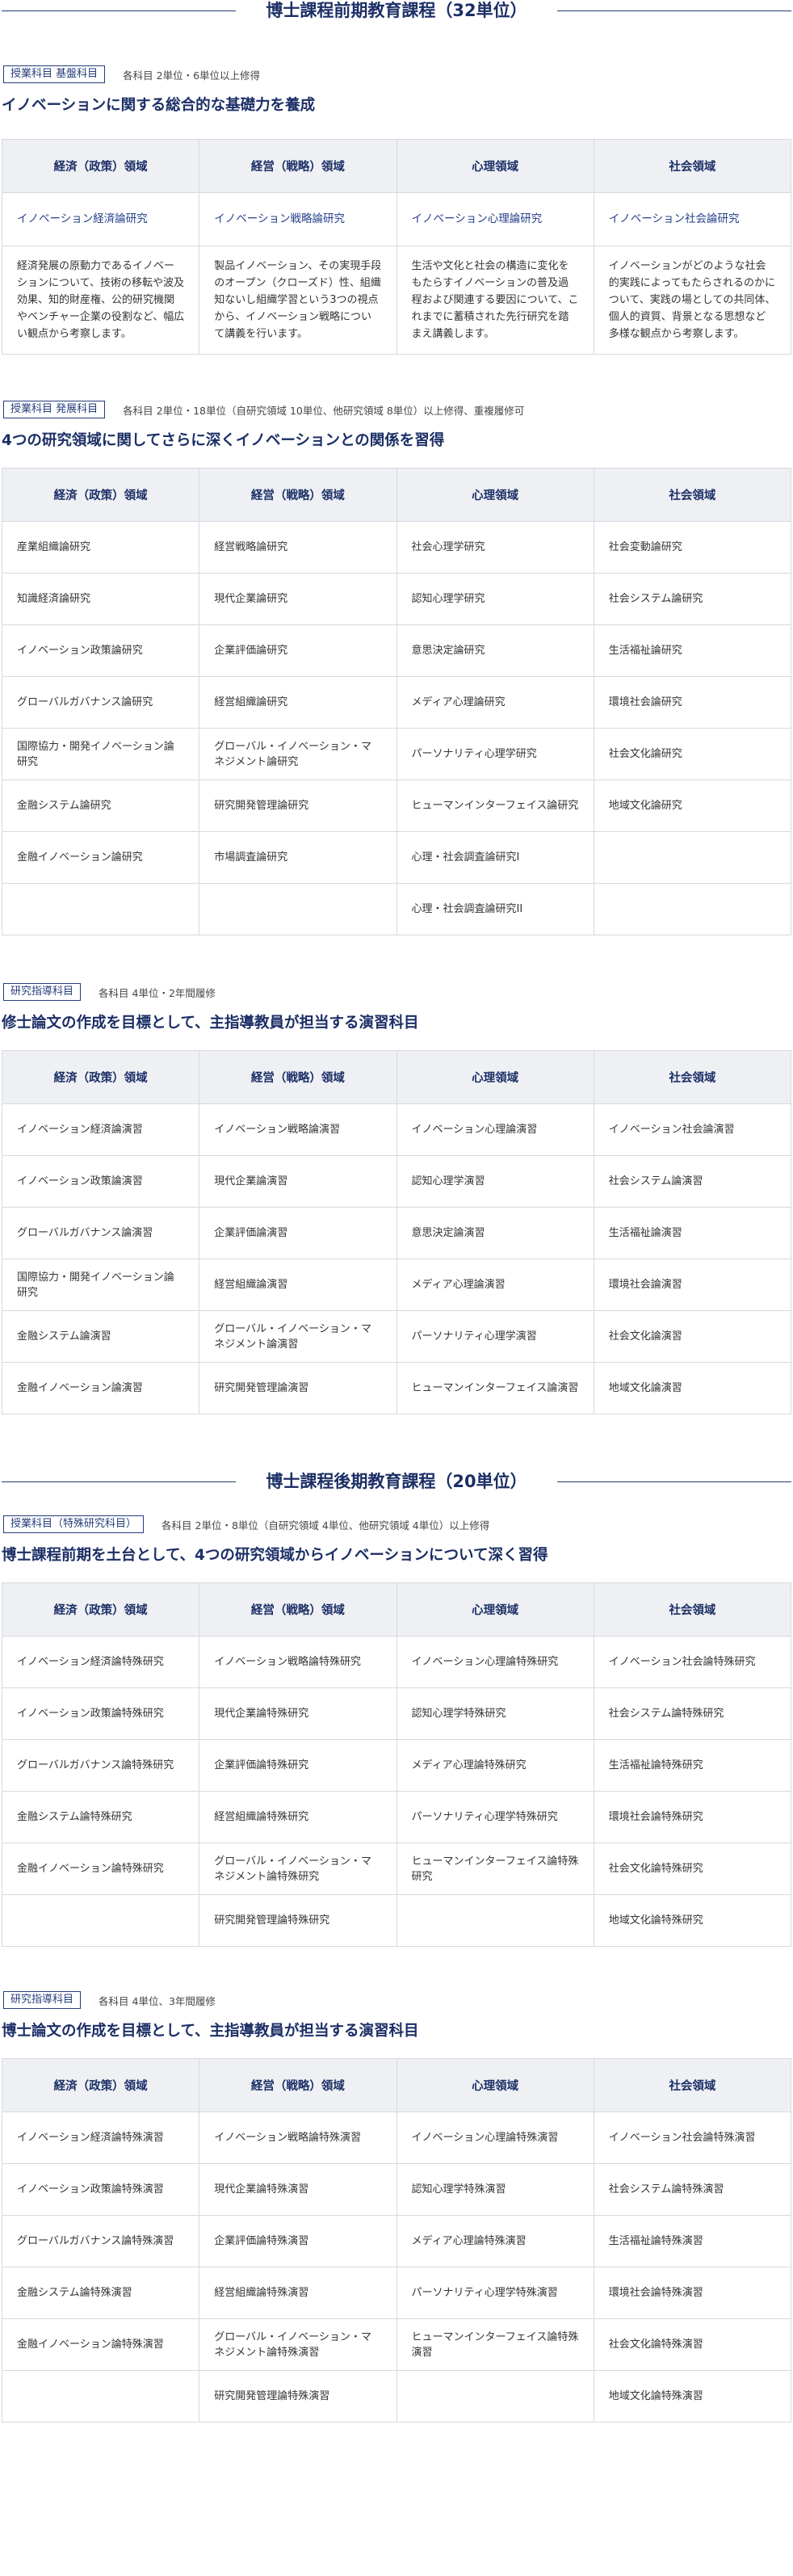  What do you see at coordinates (692, 650) in the screenshot?
I see `course-cell: 生活福祉論研究` at bounding box center [692, 650].